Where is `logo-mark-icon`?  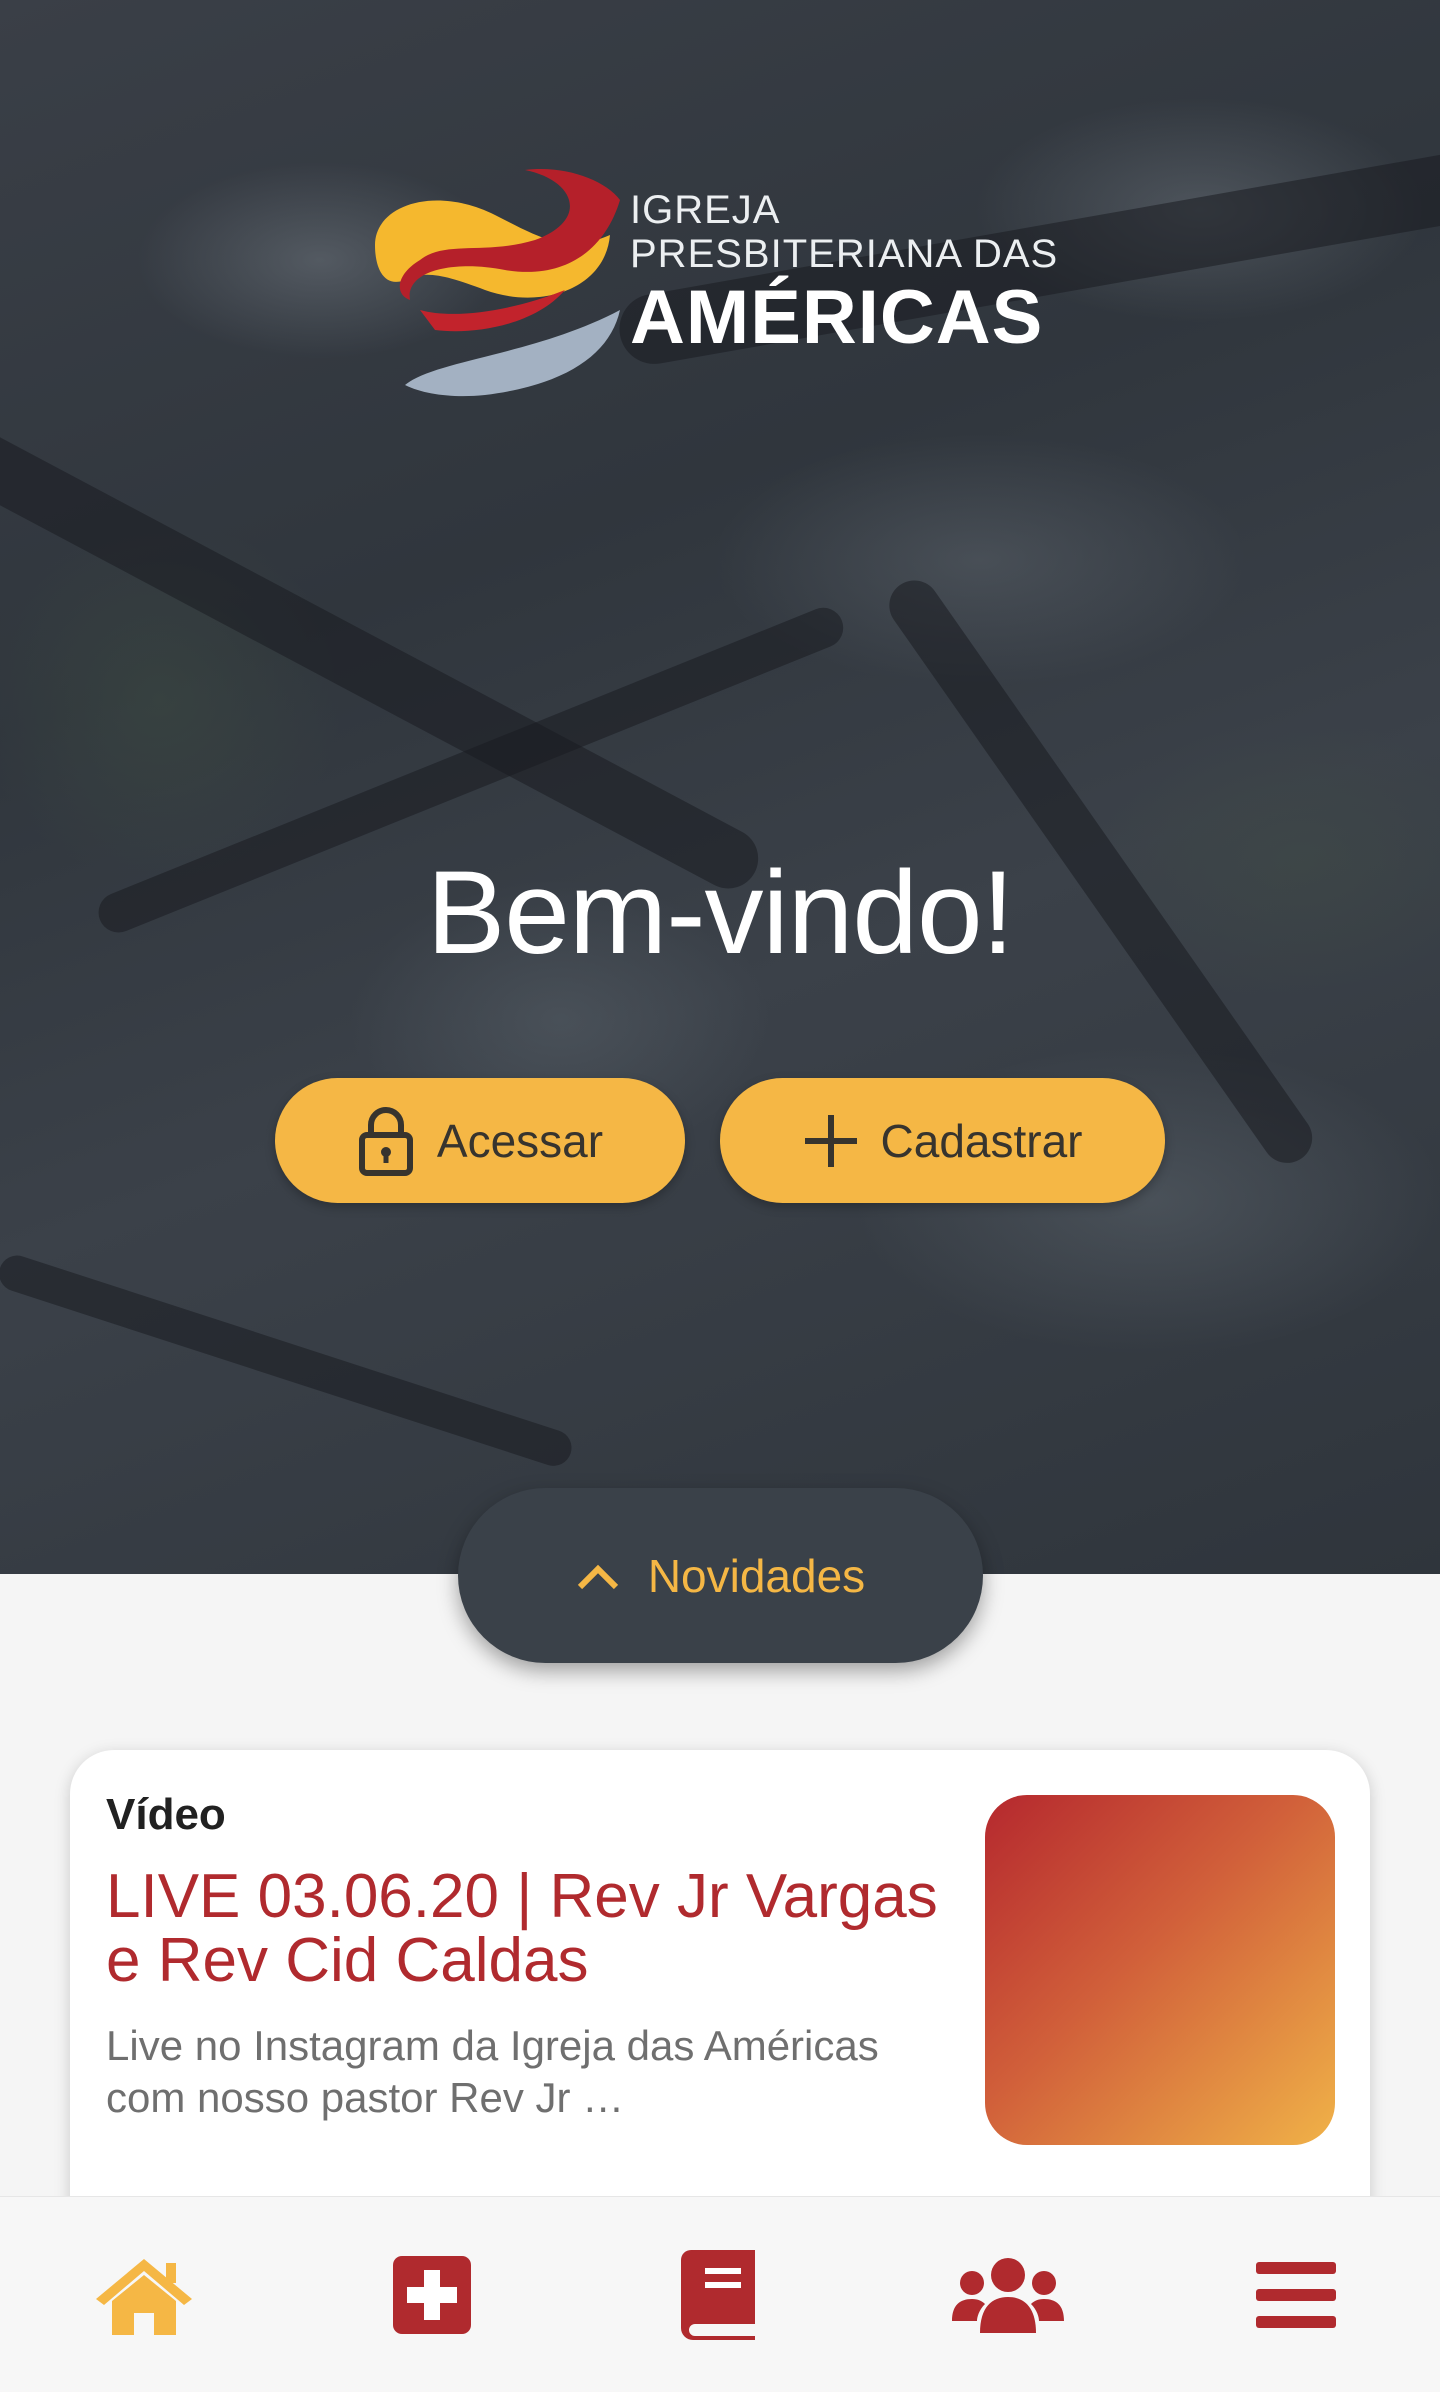
logo-mark-icon is located at coordinates (497, 283).